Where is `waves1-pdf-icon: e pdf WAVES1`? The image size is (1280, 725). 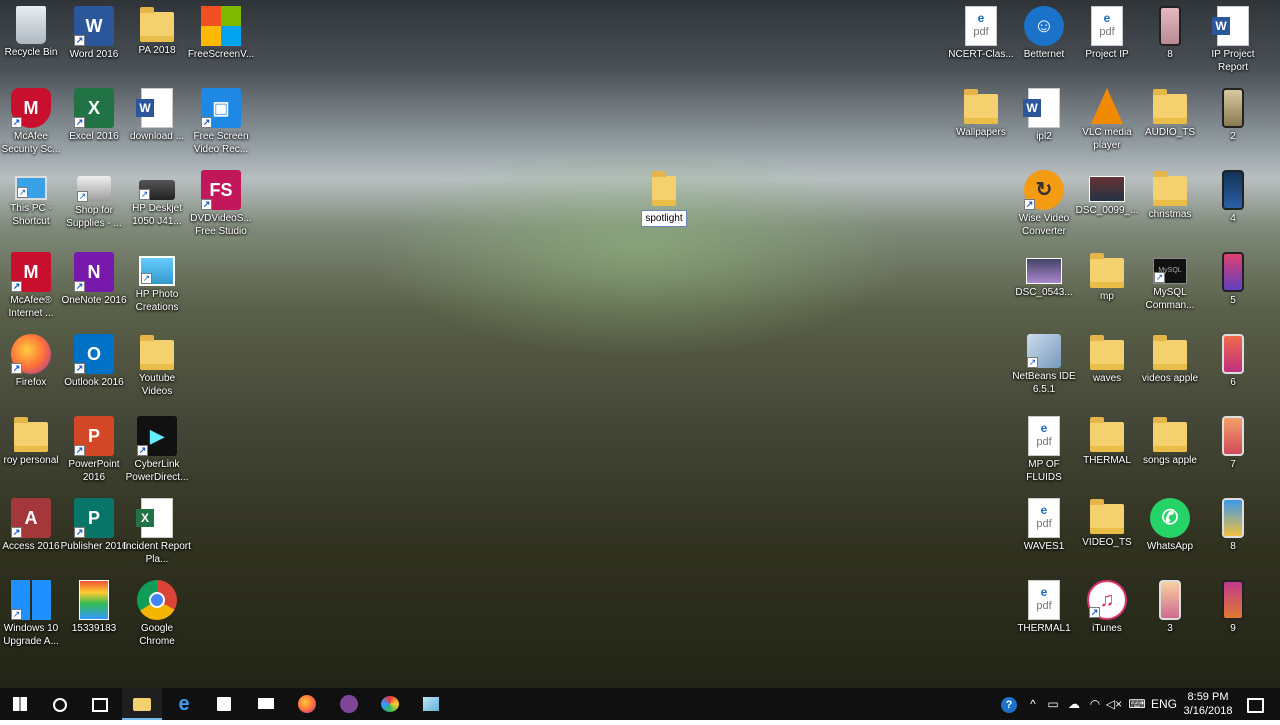 waves1-pdf-icon: e pdf WAVES1 is located at coordinates (1044, 534).